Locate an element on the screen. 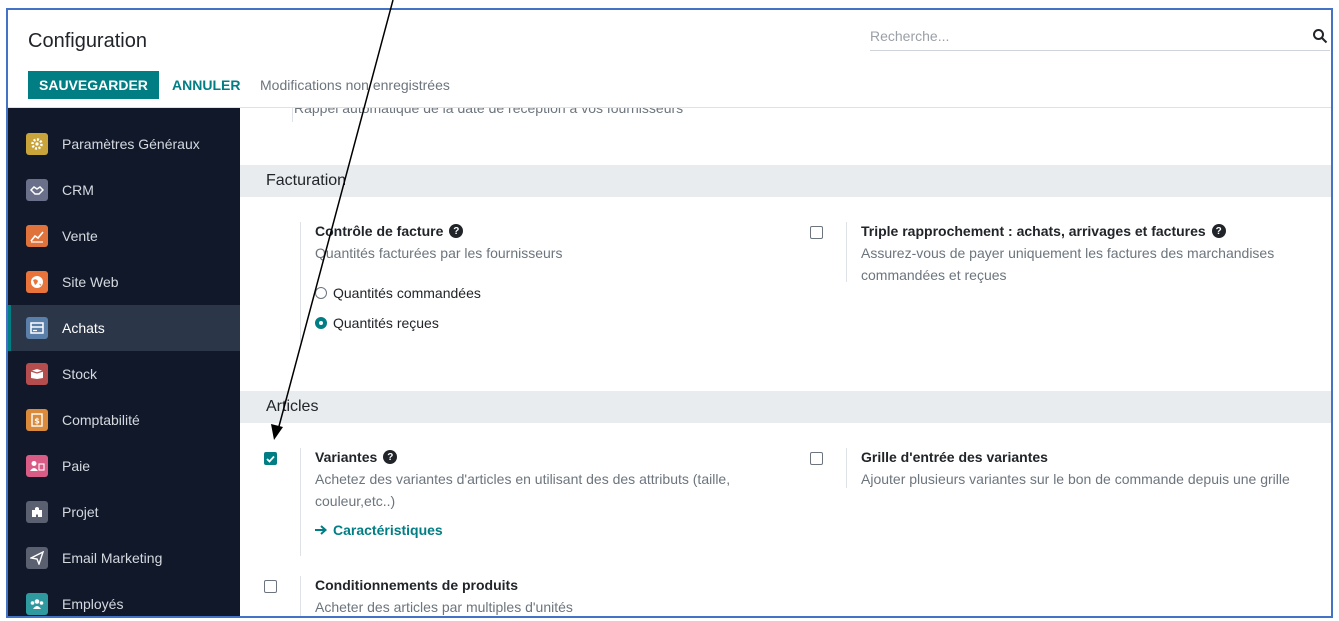  sidebar-item-label: Paramètres Généraux is located at coordinates (131, 144).